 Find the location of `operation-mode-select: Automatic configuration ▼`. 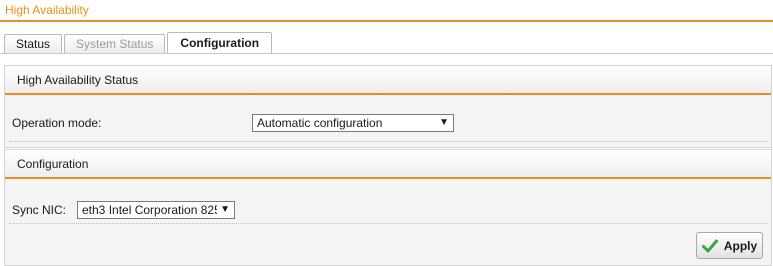

operation-mode-select: Automatic configuration ▼ is located at coordinates (353, 123).